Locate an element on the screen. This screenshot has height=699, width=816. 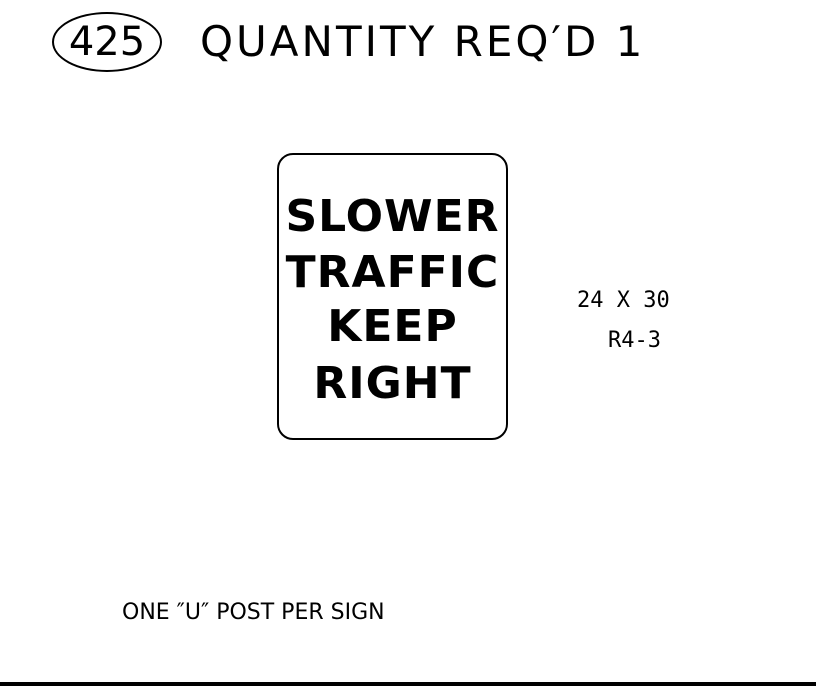
sign-size-label: 24 X 30 is located at coordinates (623, 300).